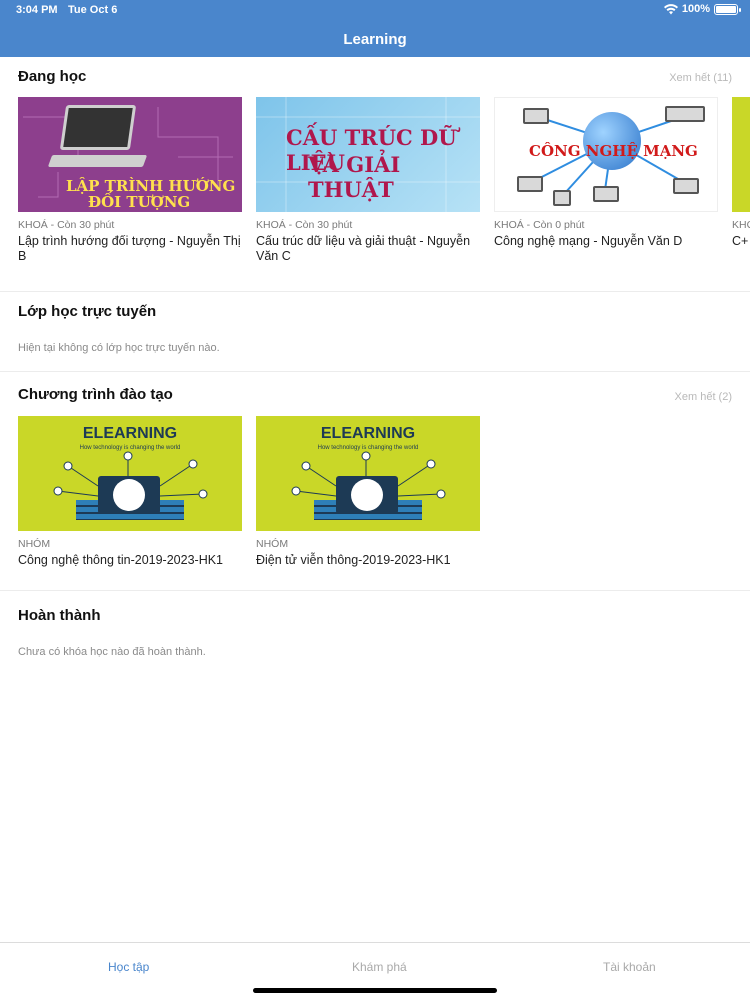 This screenshot has height=1000, width=750. I want to click on course-thumbnail: CÔNG NGHỆ MẠNG, so click(606, 154).